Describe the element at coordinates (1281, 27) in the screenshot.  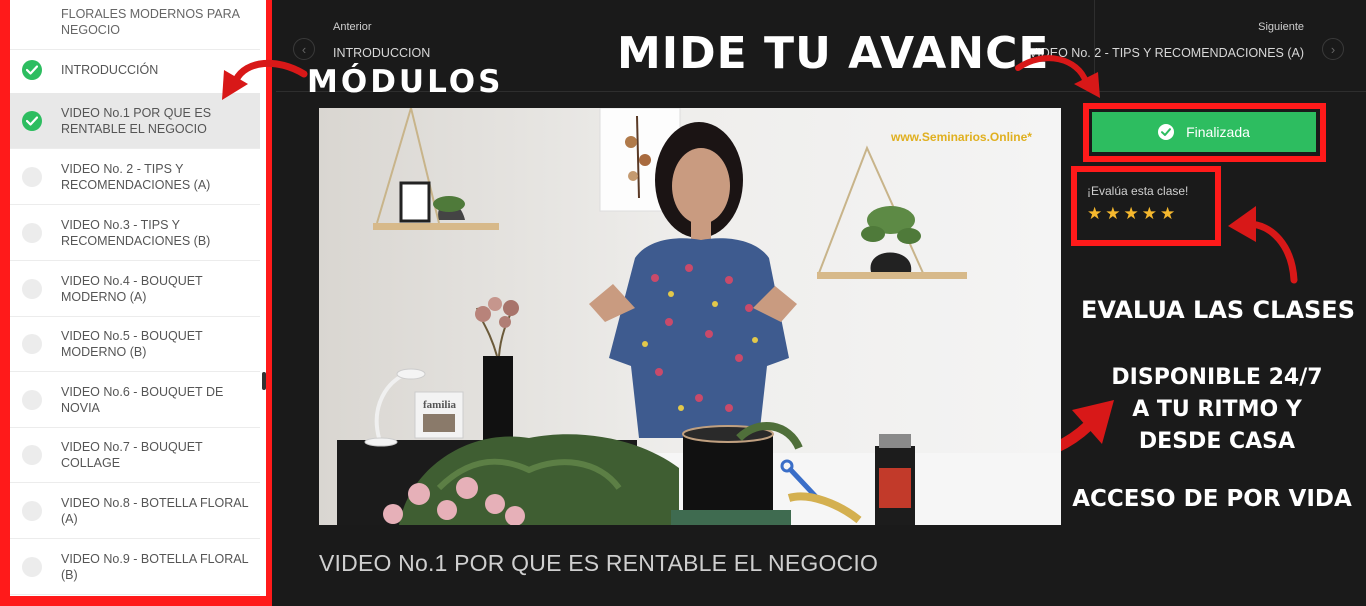
I see `next-lesson-caption: Siguiente` at that location.